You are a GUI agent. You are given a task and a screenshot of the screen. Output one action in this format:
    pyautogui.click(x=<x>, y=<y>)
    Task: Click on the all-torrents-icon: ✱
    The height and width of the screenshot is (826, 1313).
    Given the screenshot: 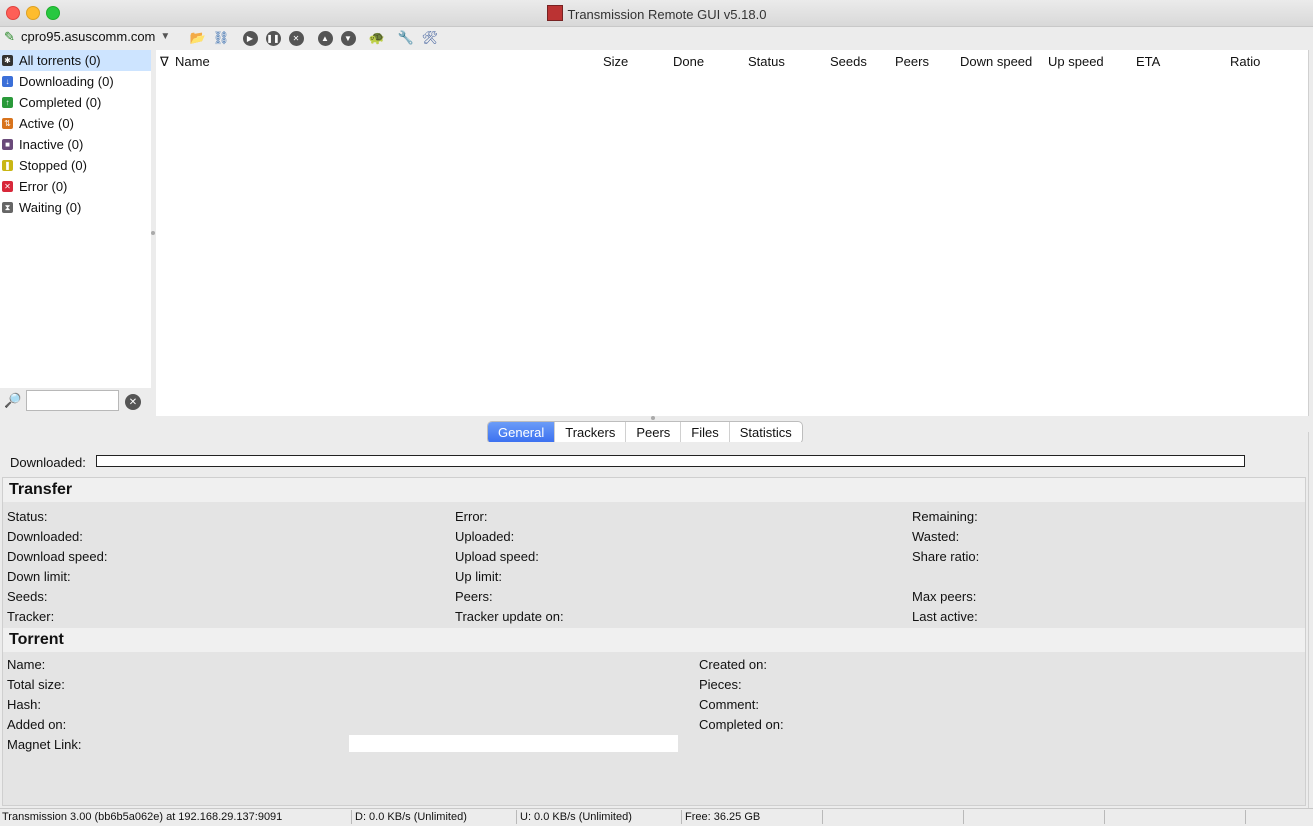 What is the action you would take?
    pyautogui.click(x=7, y=60)
    